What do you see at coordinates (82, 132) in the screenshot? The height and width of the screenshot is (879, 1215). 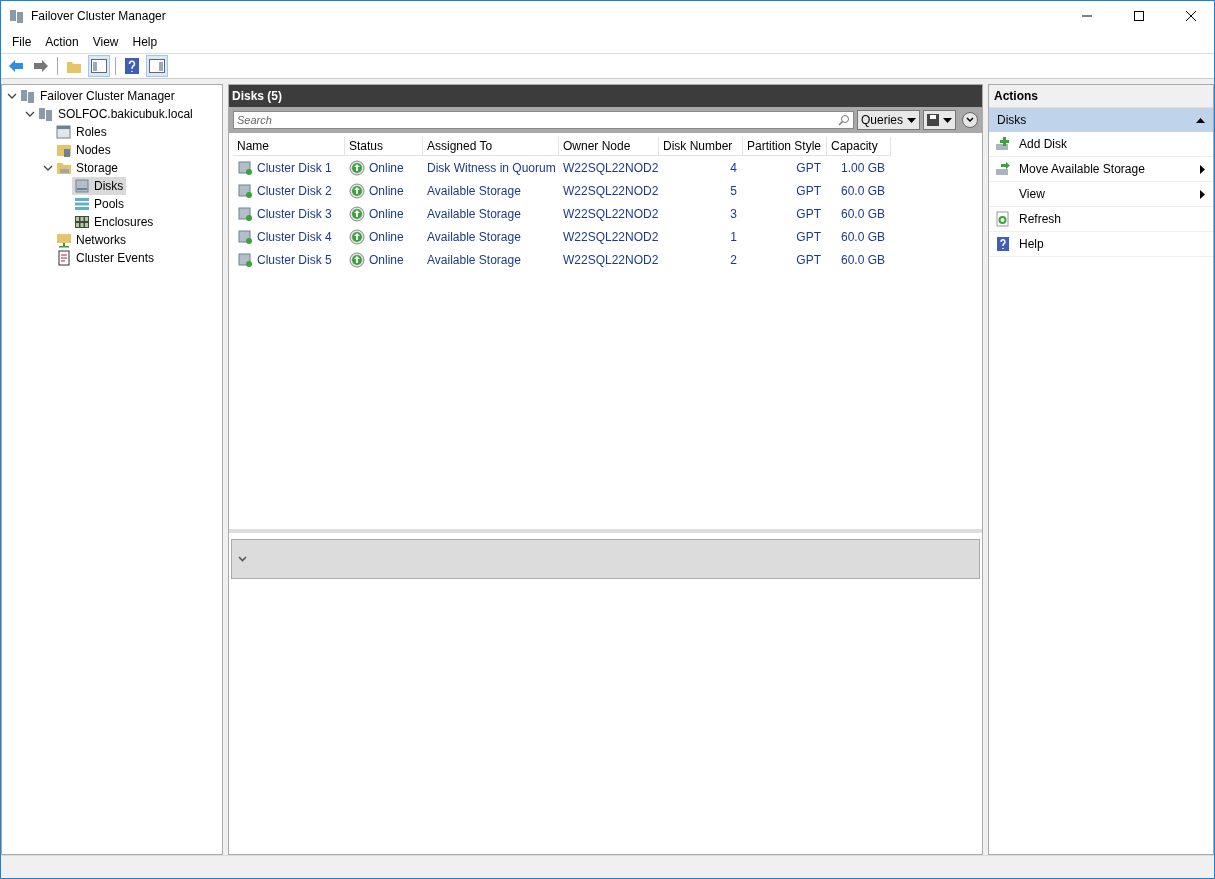 I see `tree-item: Roles` at bounding box center [82, 132].